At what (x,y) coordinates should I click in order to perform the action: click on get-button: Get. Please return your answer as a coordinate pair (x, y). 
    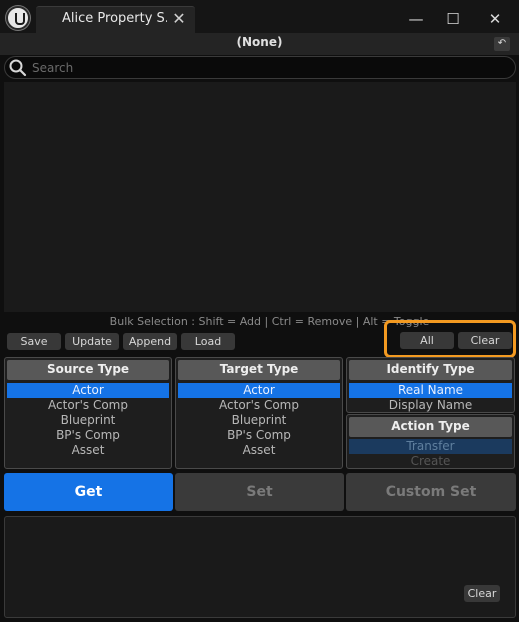
    Looking at the image, I should click on (88, 492).